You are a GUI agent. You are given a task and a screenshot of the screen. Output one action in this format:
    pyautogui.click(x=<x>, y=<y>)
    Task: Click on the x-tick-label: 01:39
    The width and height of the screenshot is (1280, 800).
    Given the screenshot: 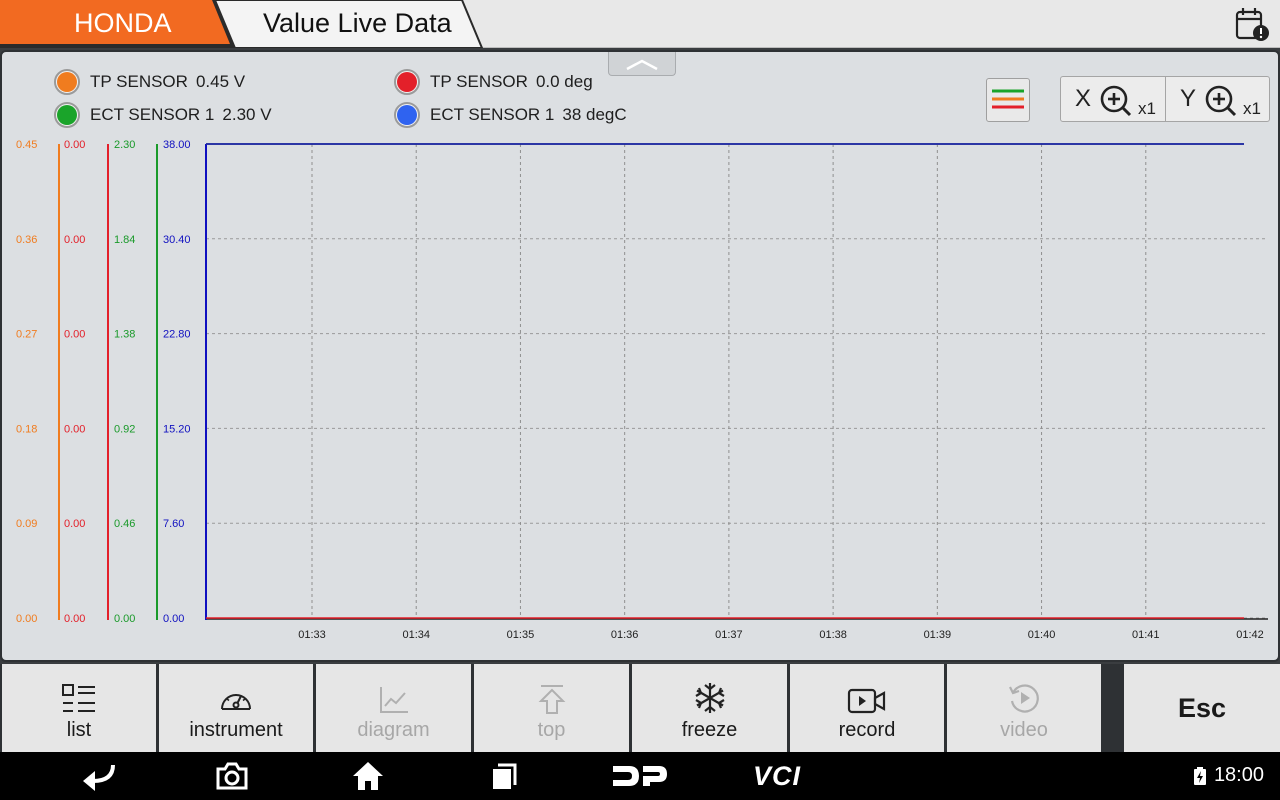 What is the action you would take?
    pyautogui.click(x=938, y=635)
    